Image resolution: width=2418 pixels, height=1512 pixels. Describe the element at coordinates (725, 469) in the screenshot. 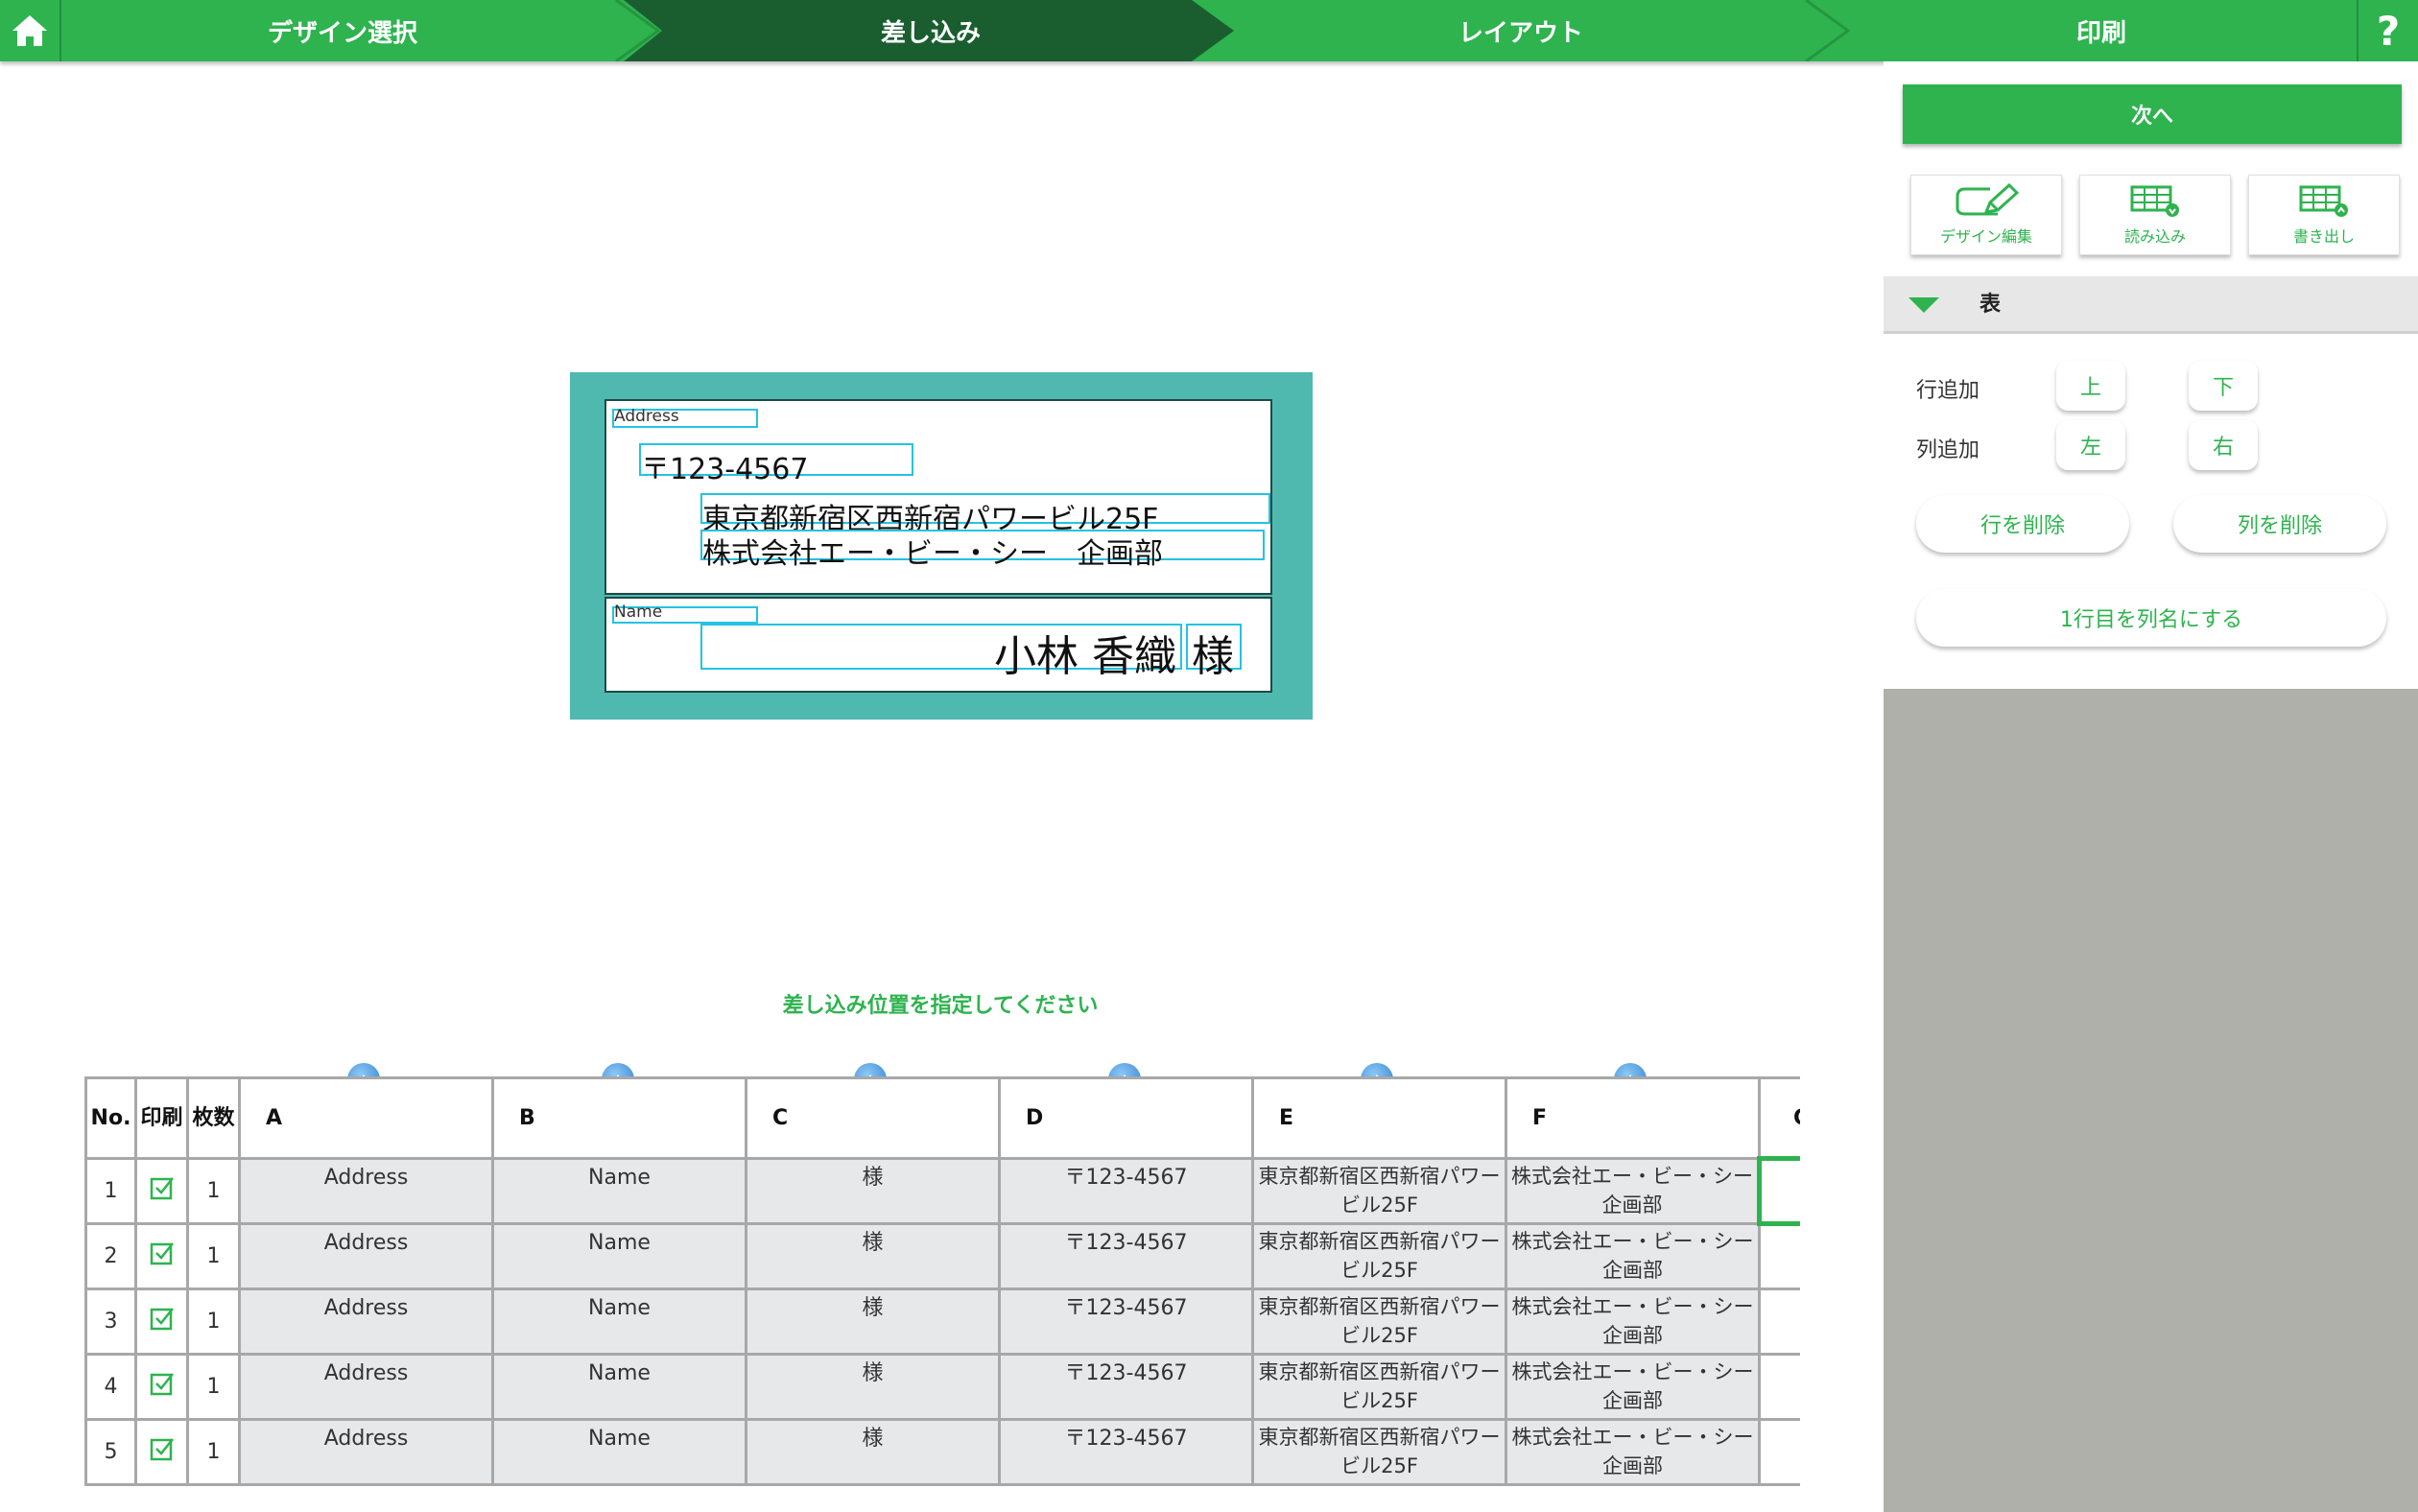

I see `postal-code-text: 〒123-4567` at that location.